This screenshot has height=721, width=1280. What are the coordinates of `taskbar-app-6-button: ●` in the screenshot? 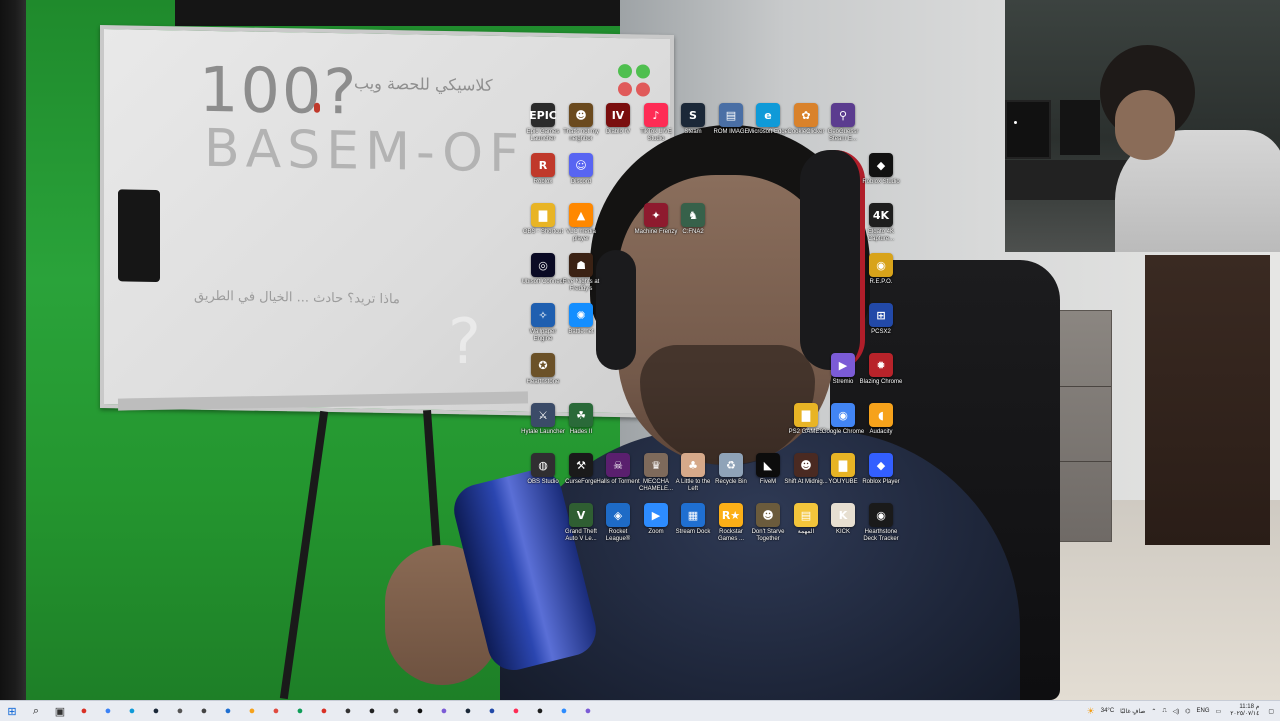 It's located at (204, 711).